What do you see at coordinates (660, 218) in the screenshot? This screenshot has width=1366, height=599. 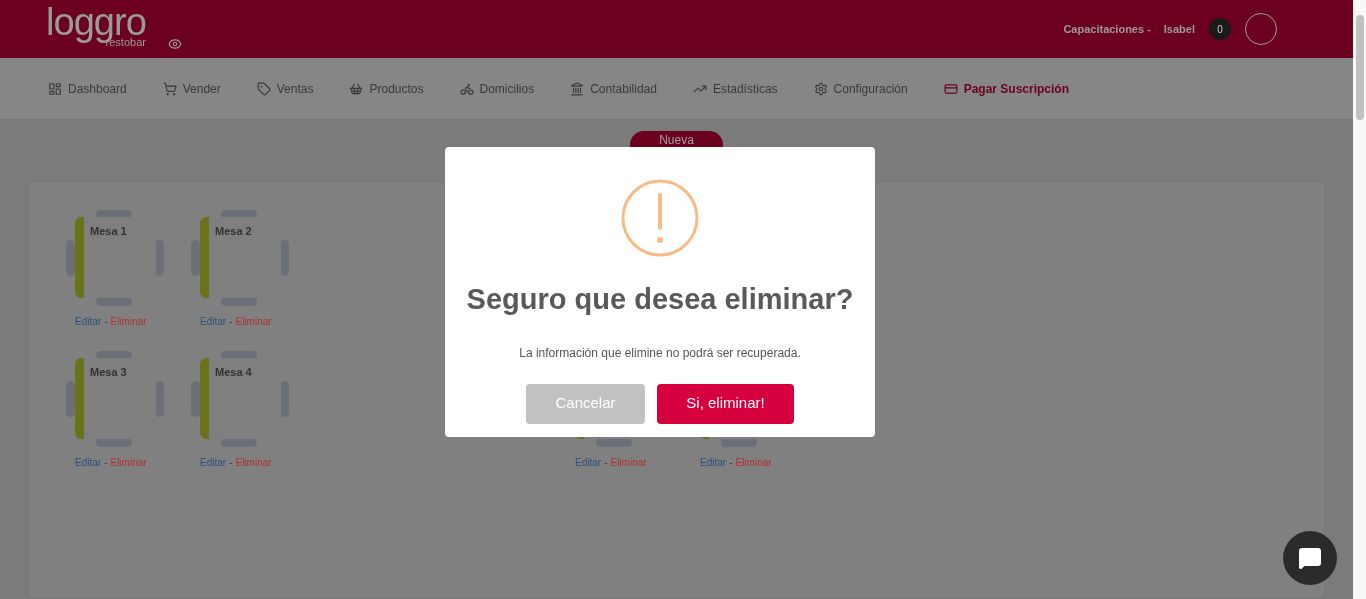 I see `warning-icon` at bounding box center [660, 218].